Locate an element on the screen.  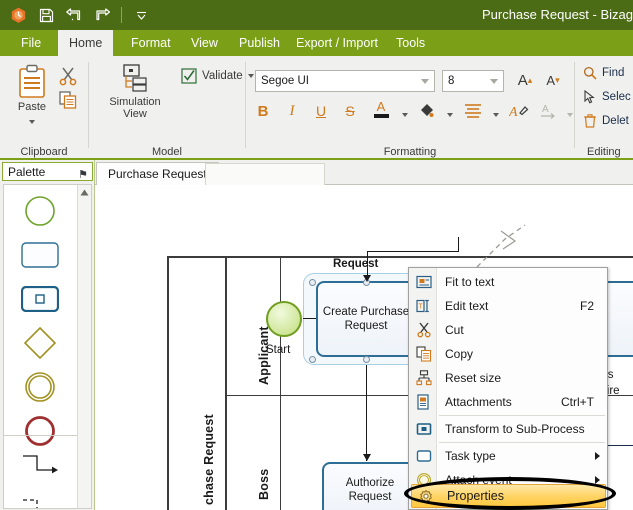
align-icon is located at coordinates (473, 111).